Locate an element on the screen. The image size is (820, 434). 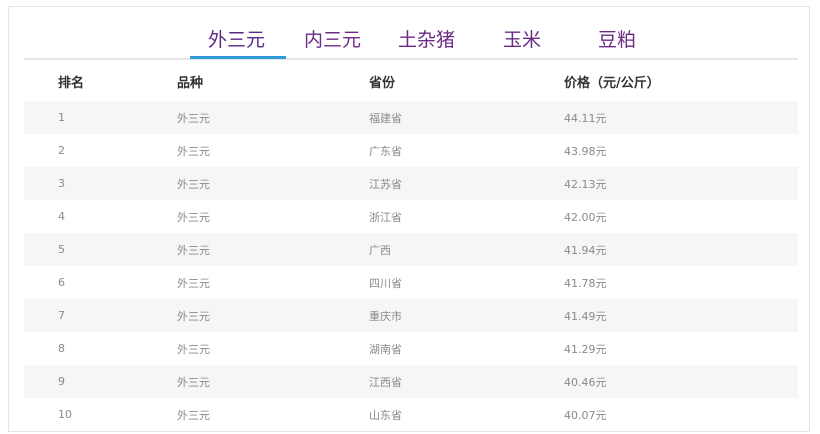
price-cell: 42.00元 is located at coordinates (585, 217).